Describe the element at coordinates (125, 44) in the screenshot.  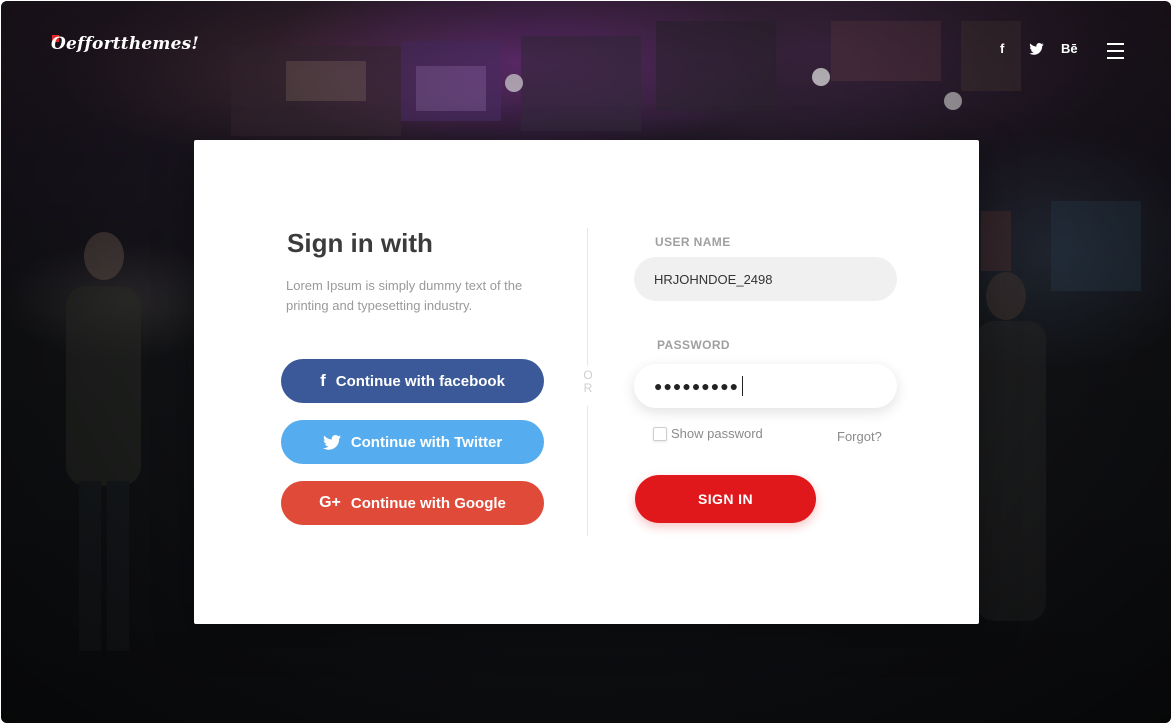
I see `brand-logo: Oeffortthemes!` at that location.